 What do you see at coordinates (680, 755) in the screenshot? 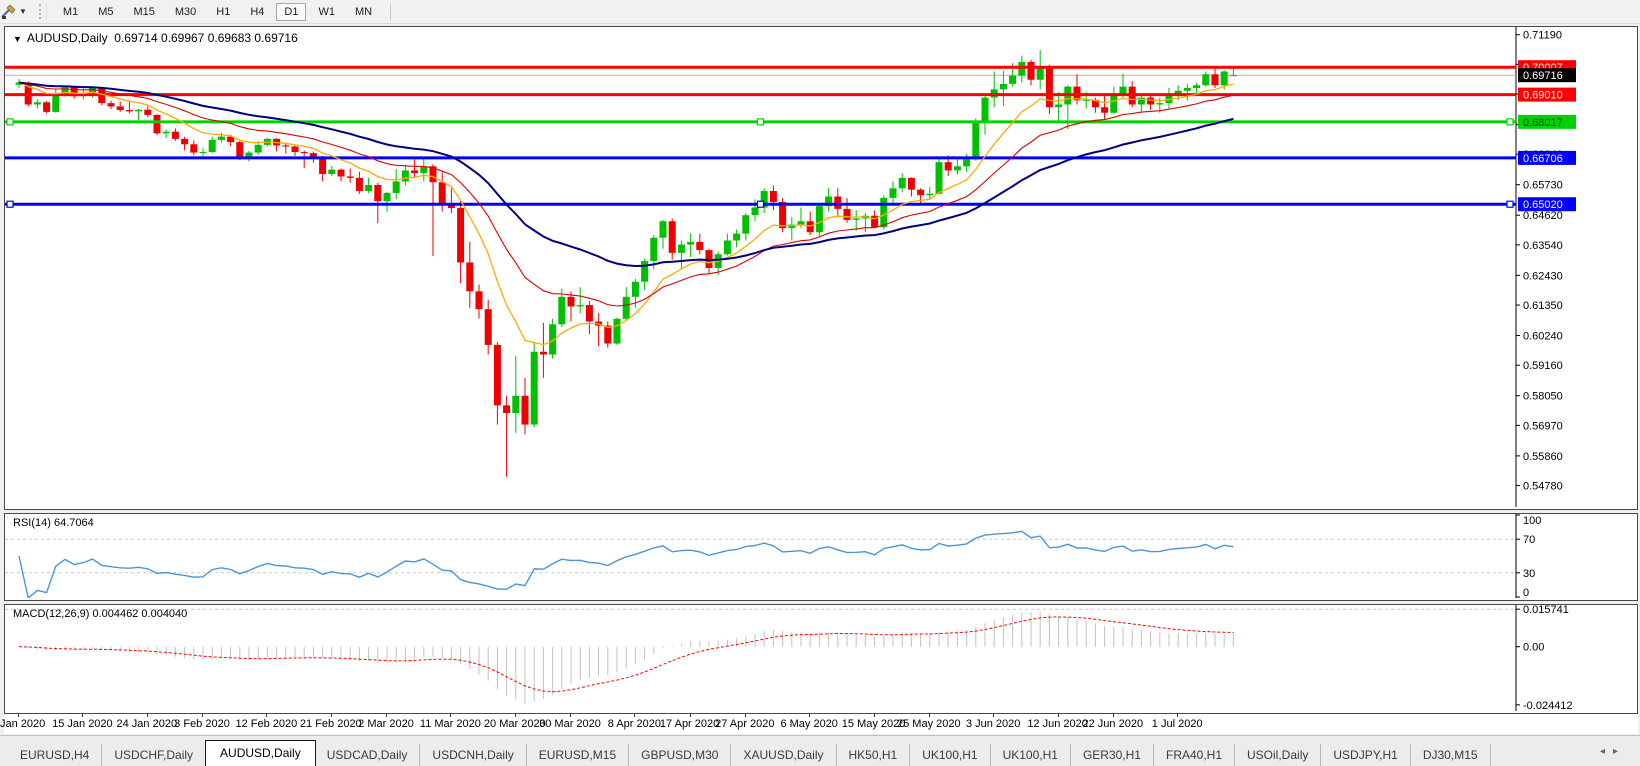
I see `tab-gbpusd-m30: GBPUSD,M30` at bounding box center [680, 755].